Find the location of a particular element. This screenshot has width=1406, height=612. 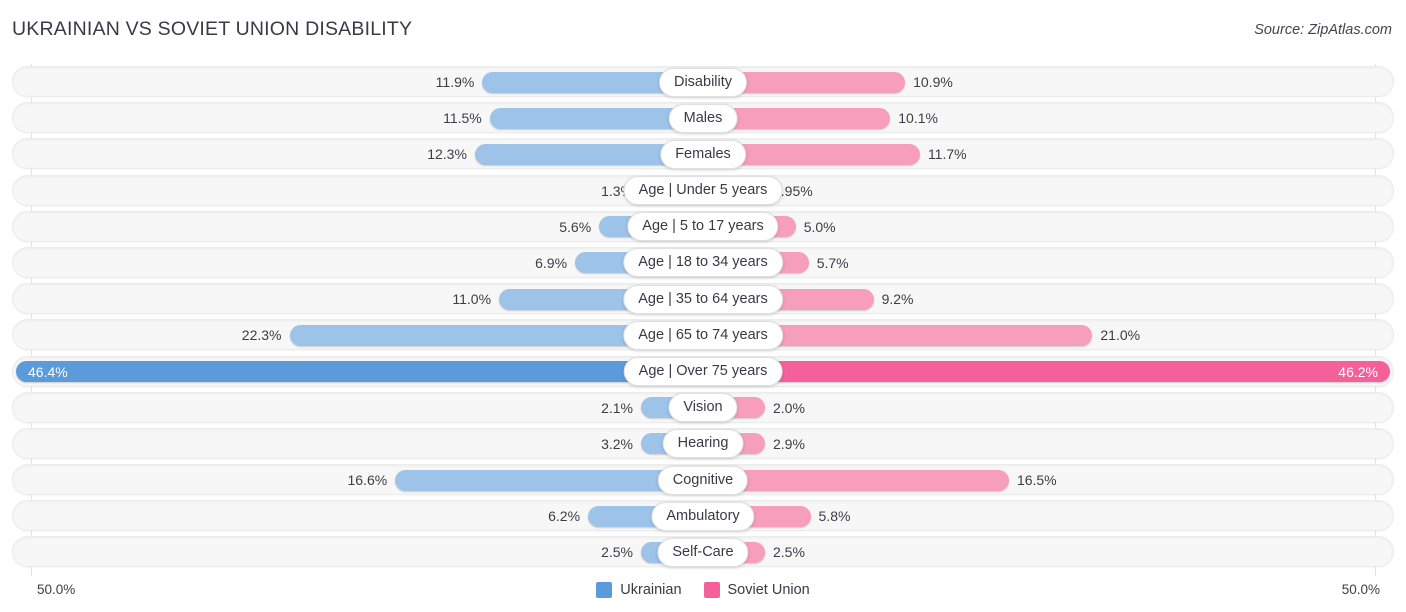

row-bars: 11.9% 10.9% Disability is located at coordinates (703, 82).